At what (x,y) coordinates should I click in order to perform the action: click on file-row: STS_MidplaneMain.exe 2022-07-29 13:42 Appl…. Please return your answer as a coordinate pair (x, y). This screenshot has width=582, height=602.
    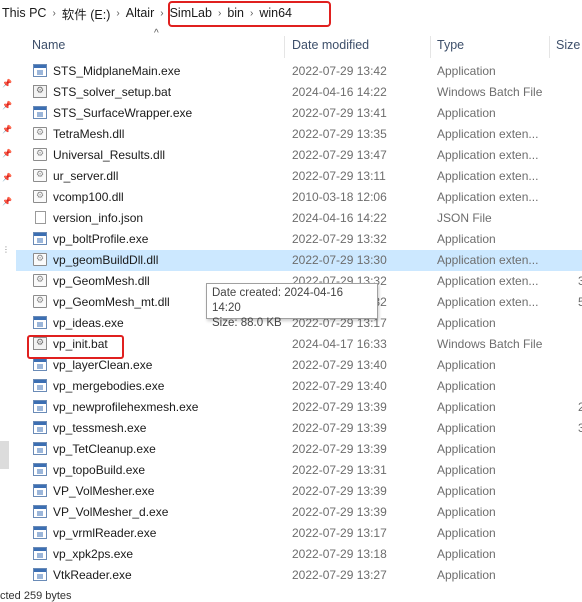
    Looking at the image, I should click on (299, 71).